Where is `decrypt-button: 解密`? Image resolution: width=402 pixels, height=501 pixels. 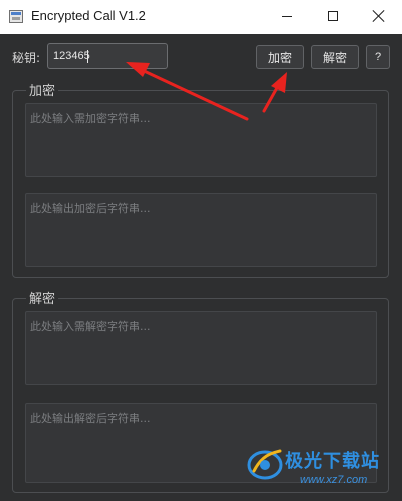 decrypt-button: 解密 is located at coordinates (335, 57).